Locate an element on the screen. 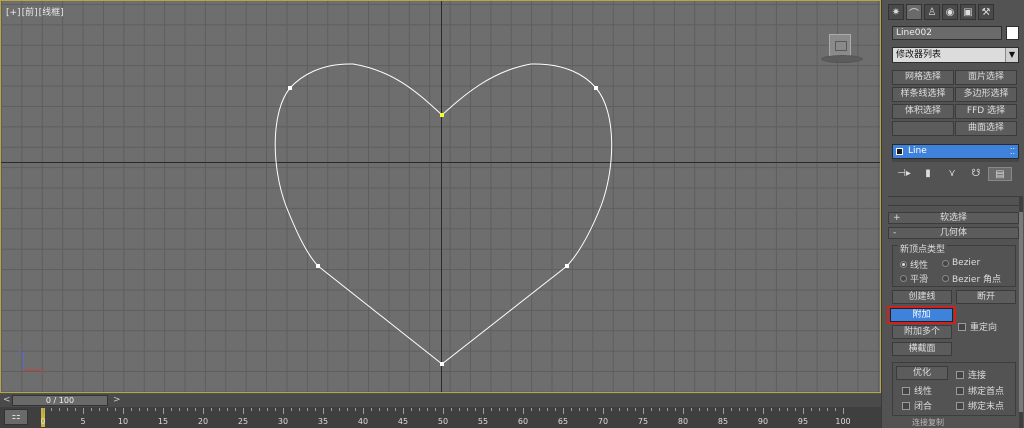  hierarchy-tab-icon: ♙ is located at coordinates (932, 12).